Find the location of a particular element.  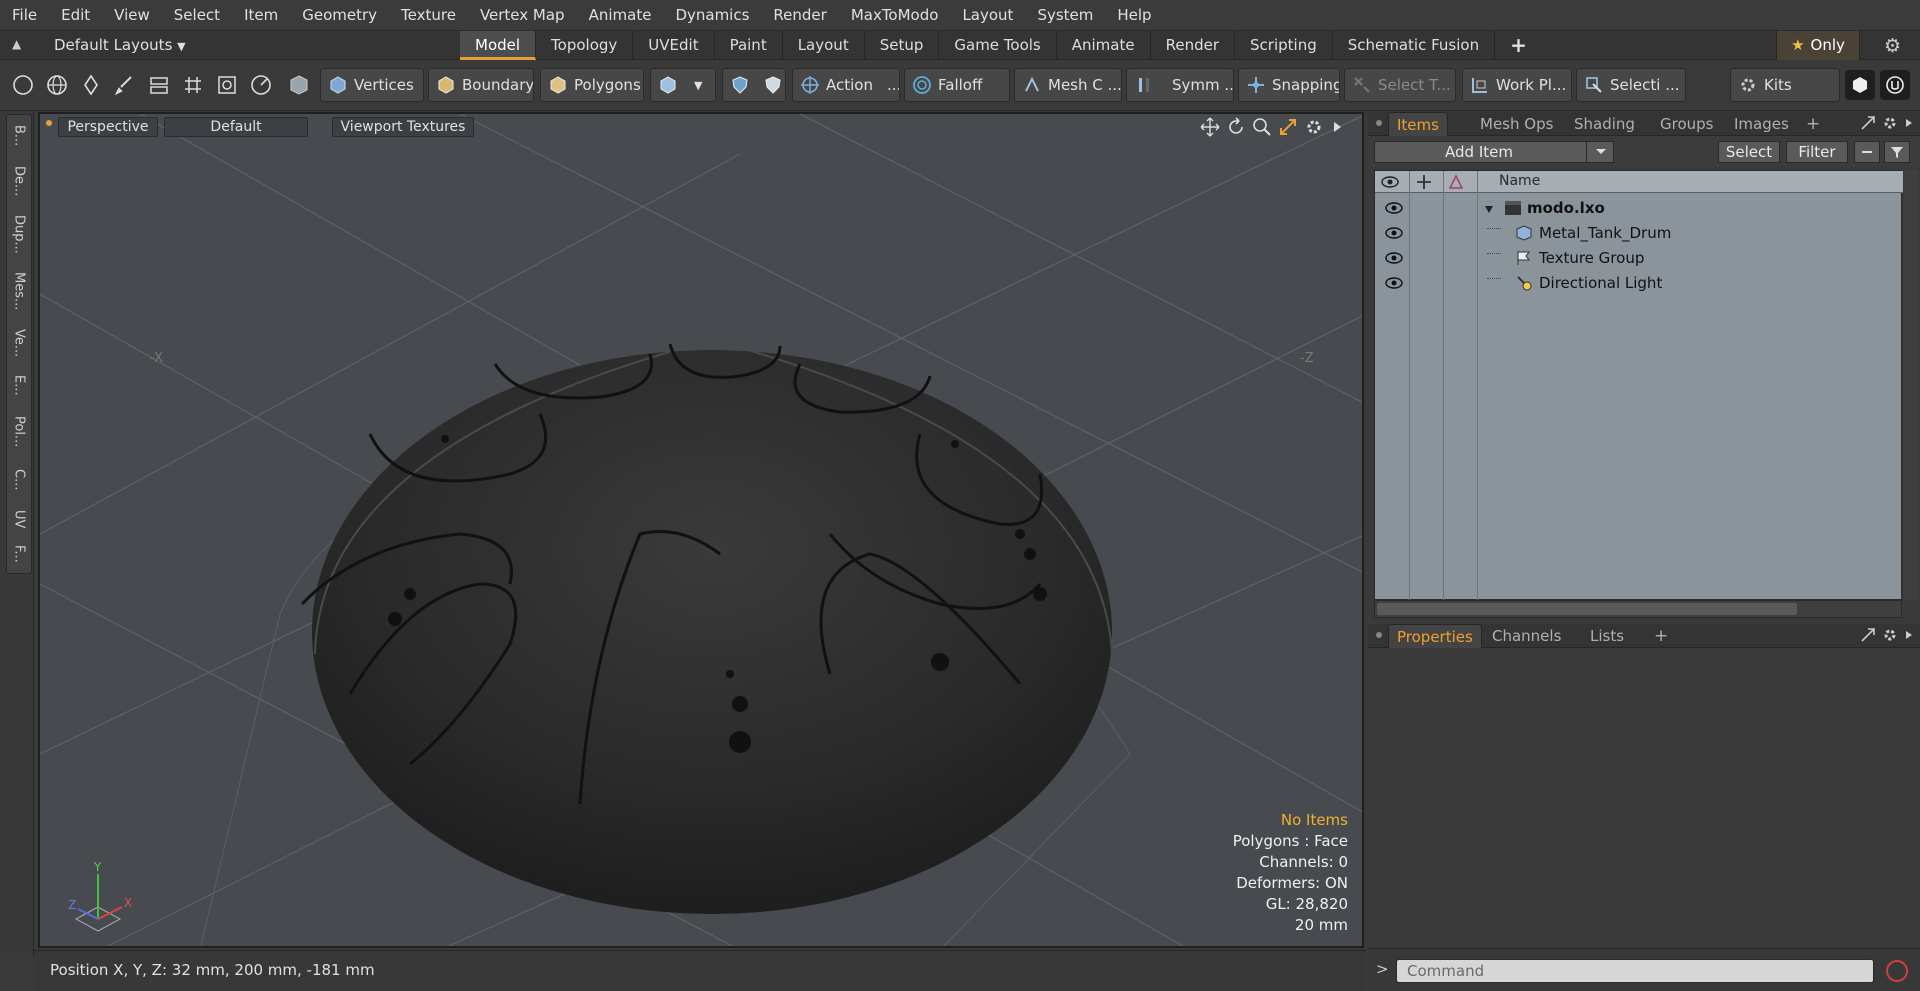

collapse-up-icon: ▲ is located at coordinates (19, 44).